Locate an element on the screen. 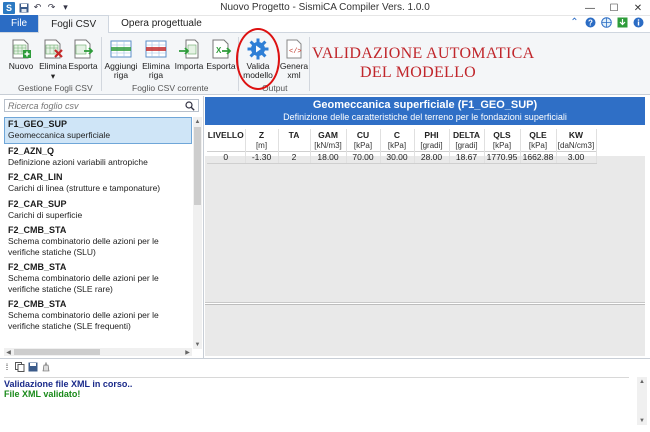 The width and height of the screenshot is (650, 432). column-header: GAM is located at coordinates (328, 134).